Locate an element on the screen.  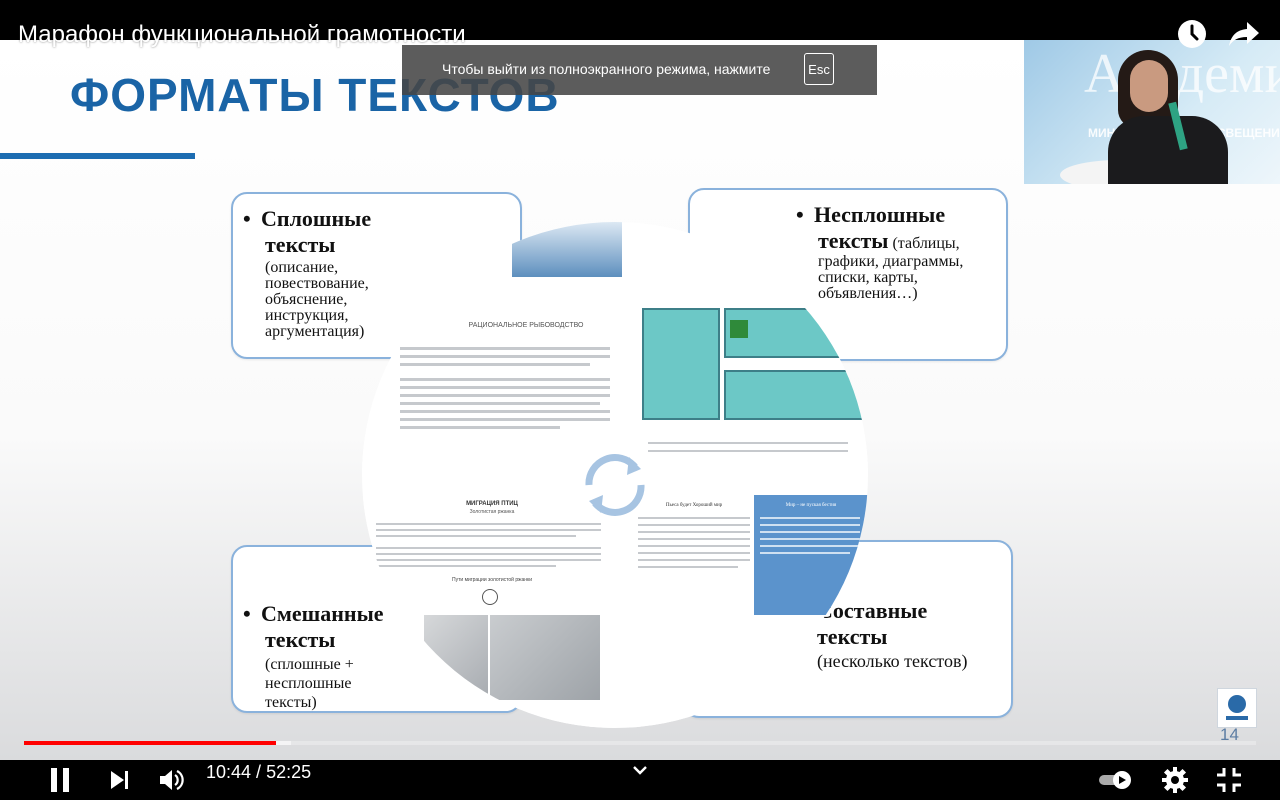
collage-doc-continuous: РАЦИОНАЛЬНОЕ РЫБОВОДСТВО is located at coordinates (492, 348).